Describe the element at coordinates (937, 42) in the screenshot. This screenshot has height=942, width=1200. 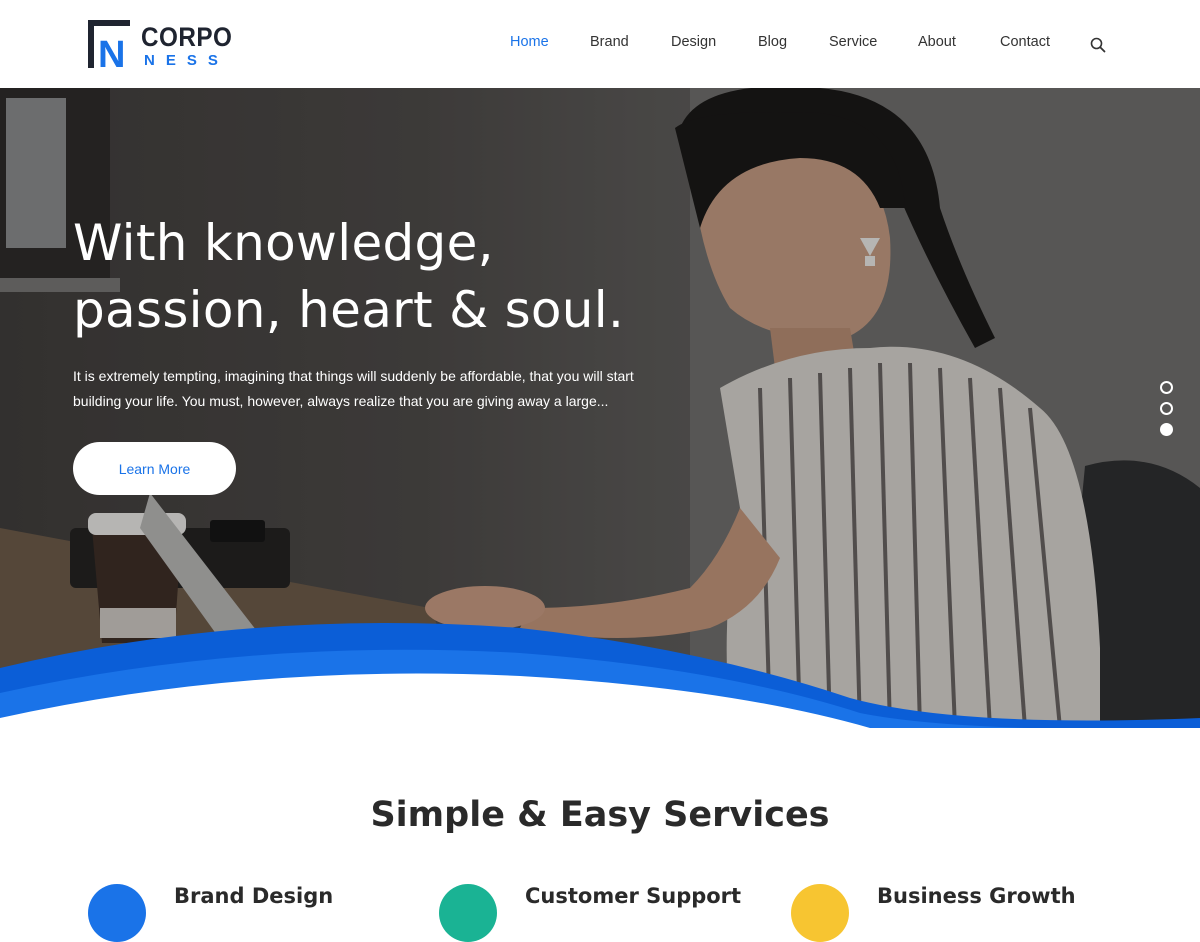
I see `nav-about: About` at that location.